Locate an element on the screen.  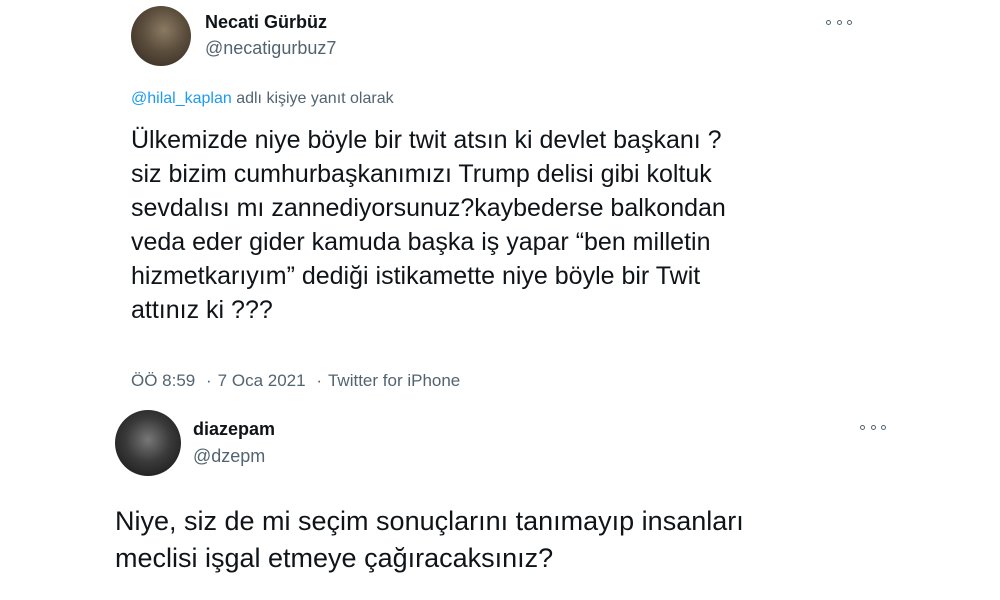
display-name: diazepam is located at coordinates (234, 429).